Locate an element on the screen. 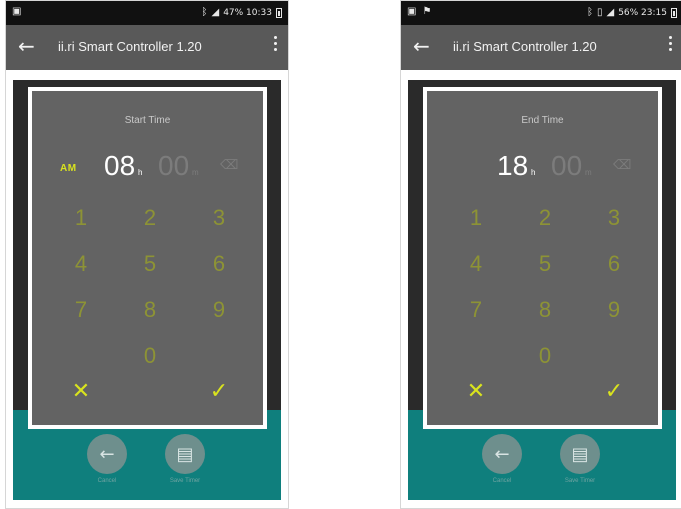 The width and height of the screenshot is (681, 509). status-text: 56% 23:15 is located at coordinates (642, 13).